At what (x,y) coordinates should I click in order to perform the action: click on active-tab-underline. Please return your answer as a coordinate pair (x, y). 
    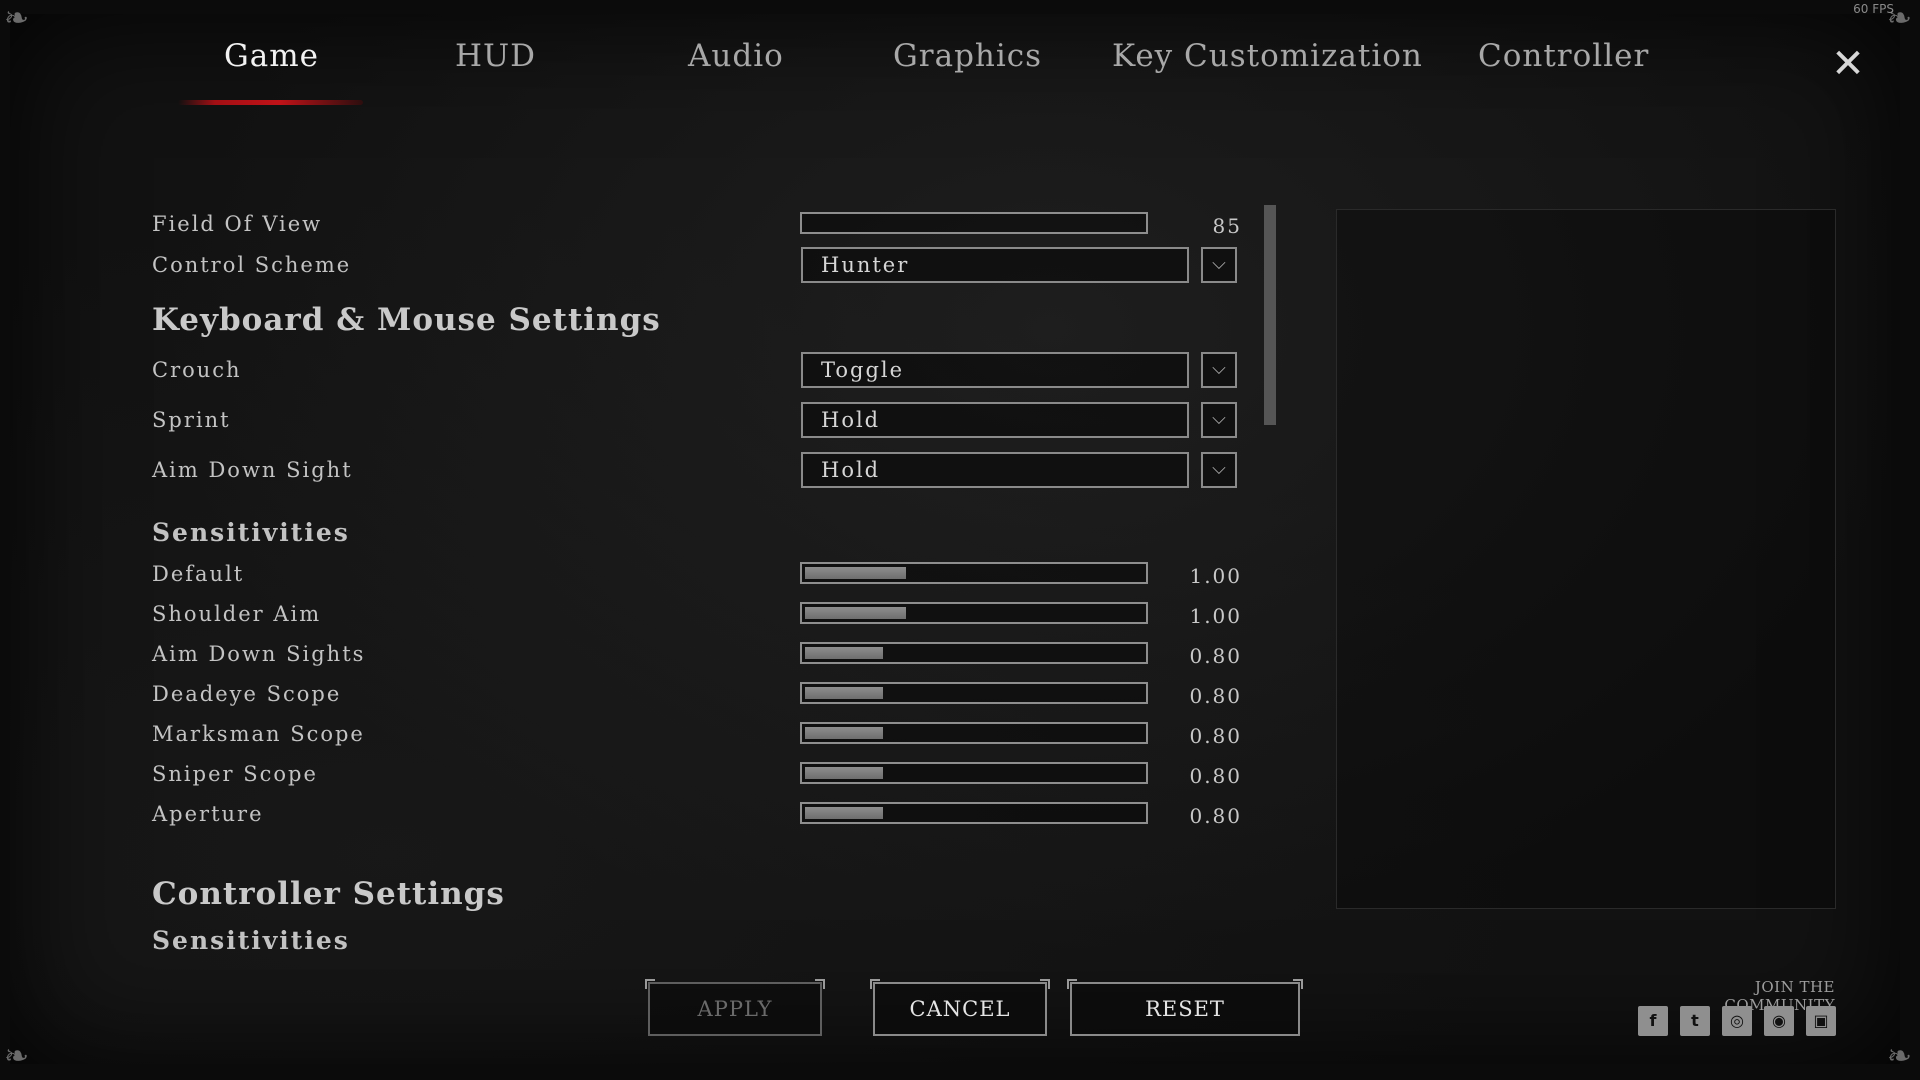
    Looking at the image, I should click on (270, 102).